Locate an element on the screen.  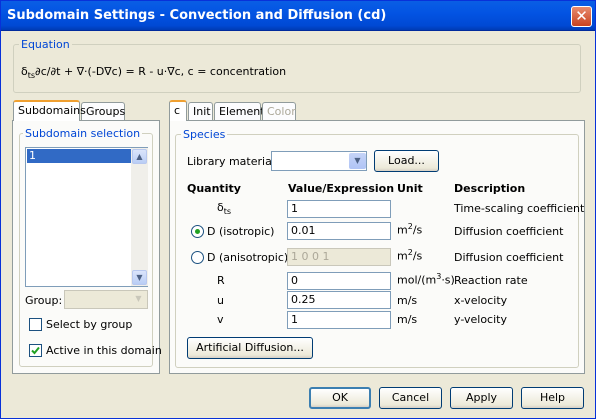
scroll-up-icon: ▲ is located at coordinates (139, 156).